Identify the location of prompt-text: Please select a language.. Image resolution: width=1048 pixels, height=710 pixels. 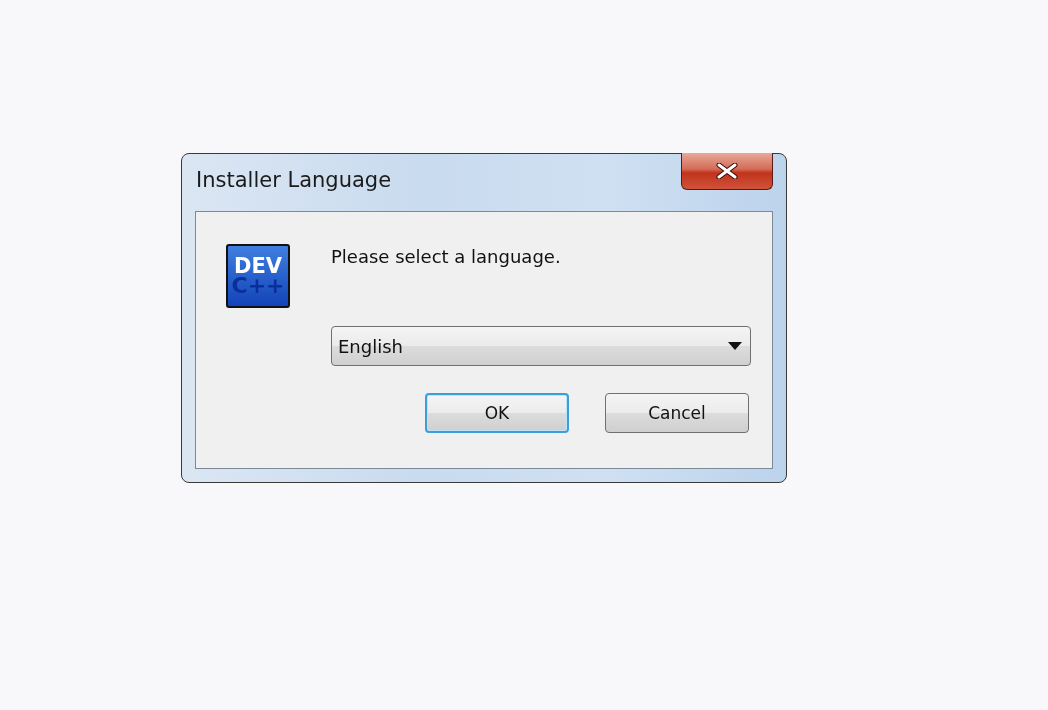
(446, 256).